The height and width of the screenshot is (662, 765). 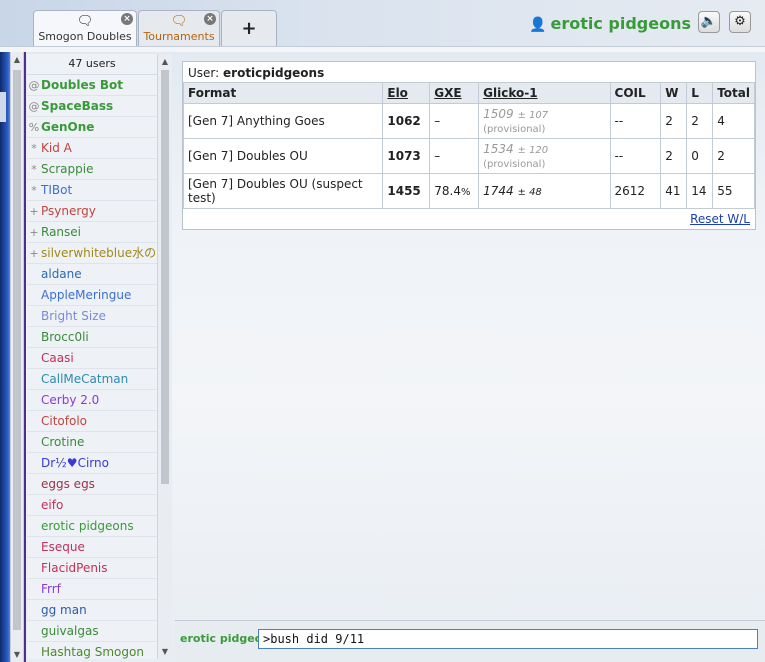 I want to click on user-name: Doubles Bot, so click(x=82, y=85).